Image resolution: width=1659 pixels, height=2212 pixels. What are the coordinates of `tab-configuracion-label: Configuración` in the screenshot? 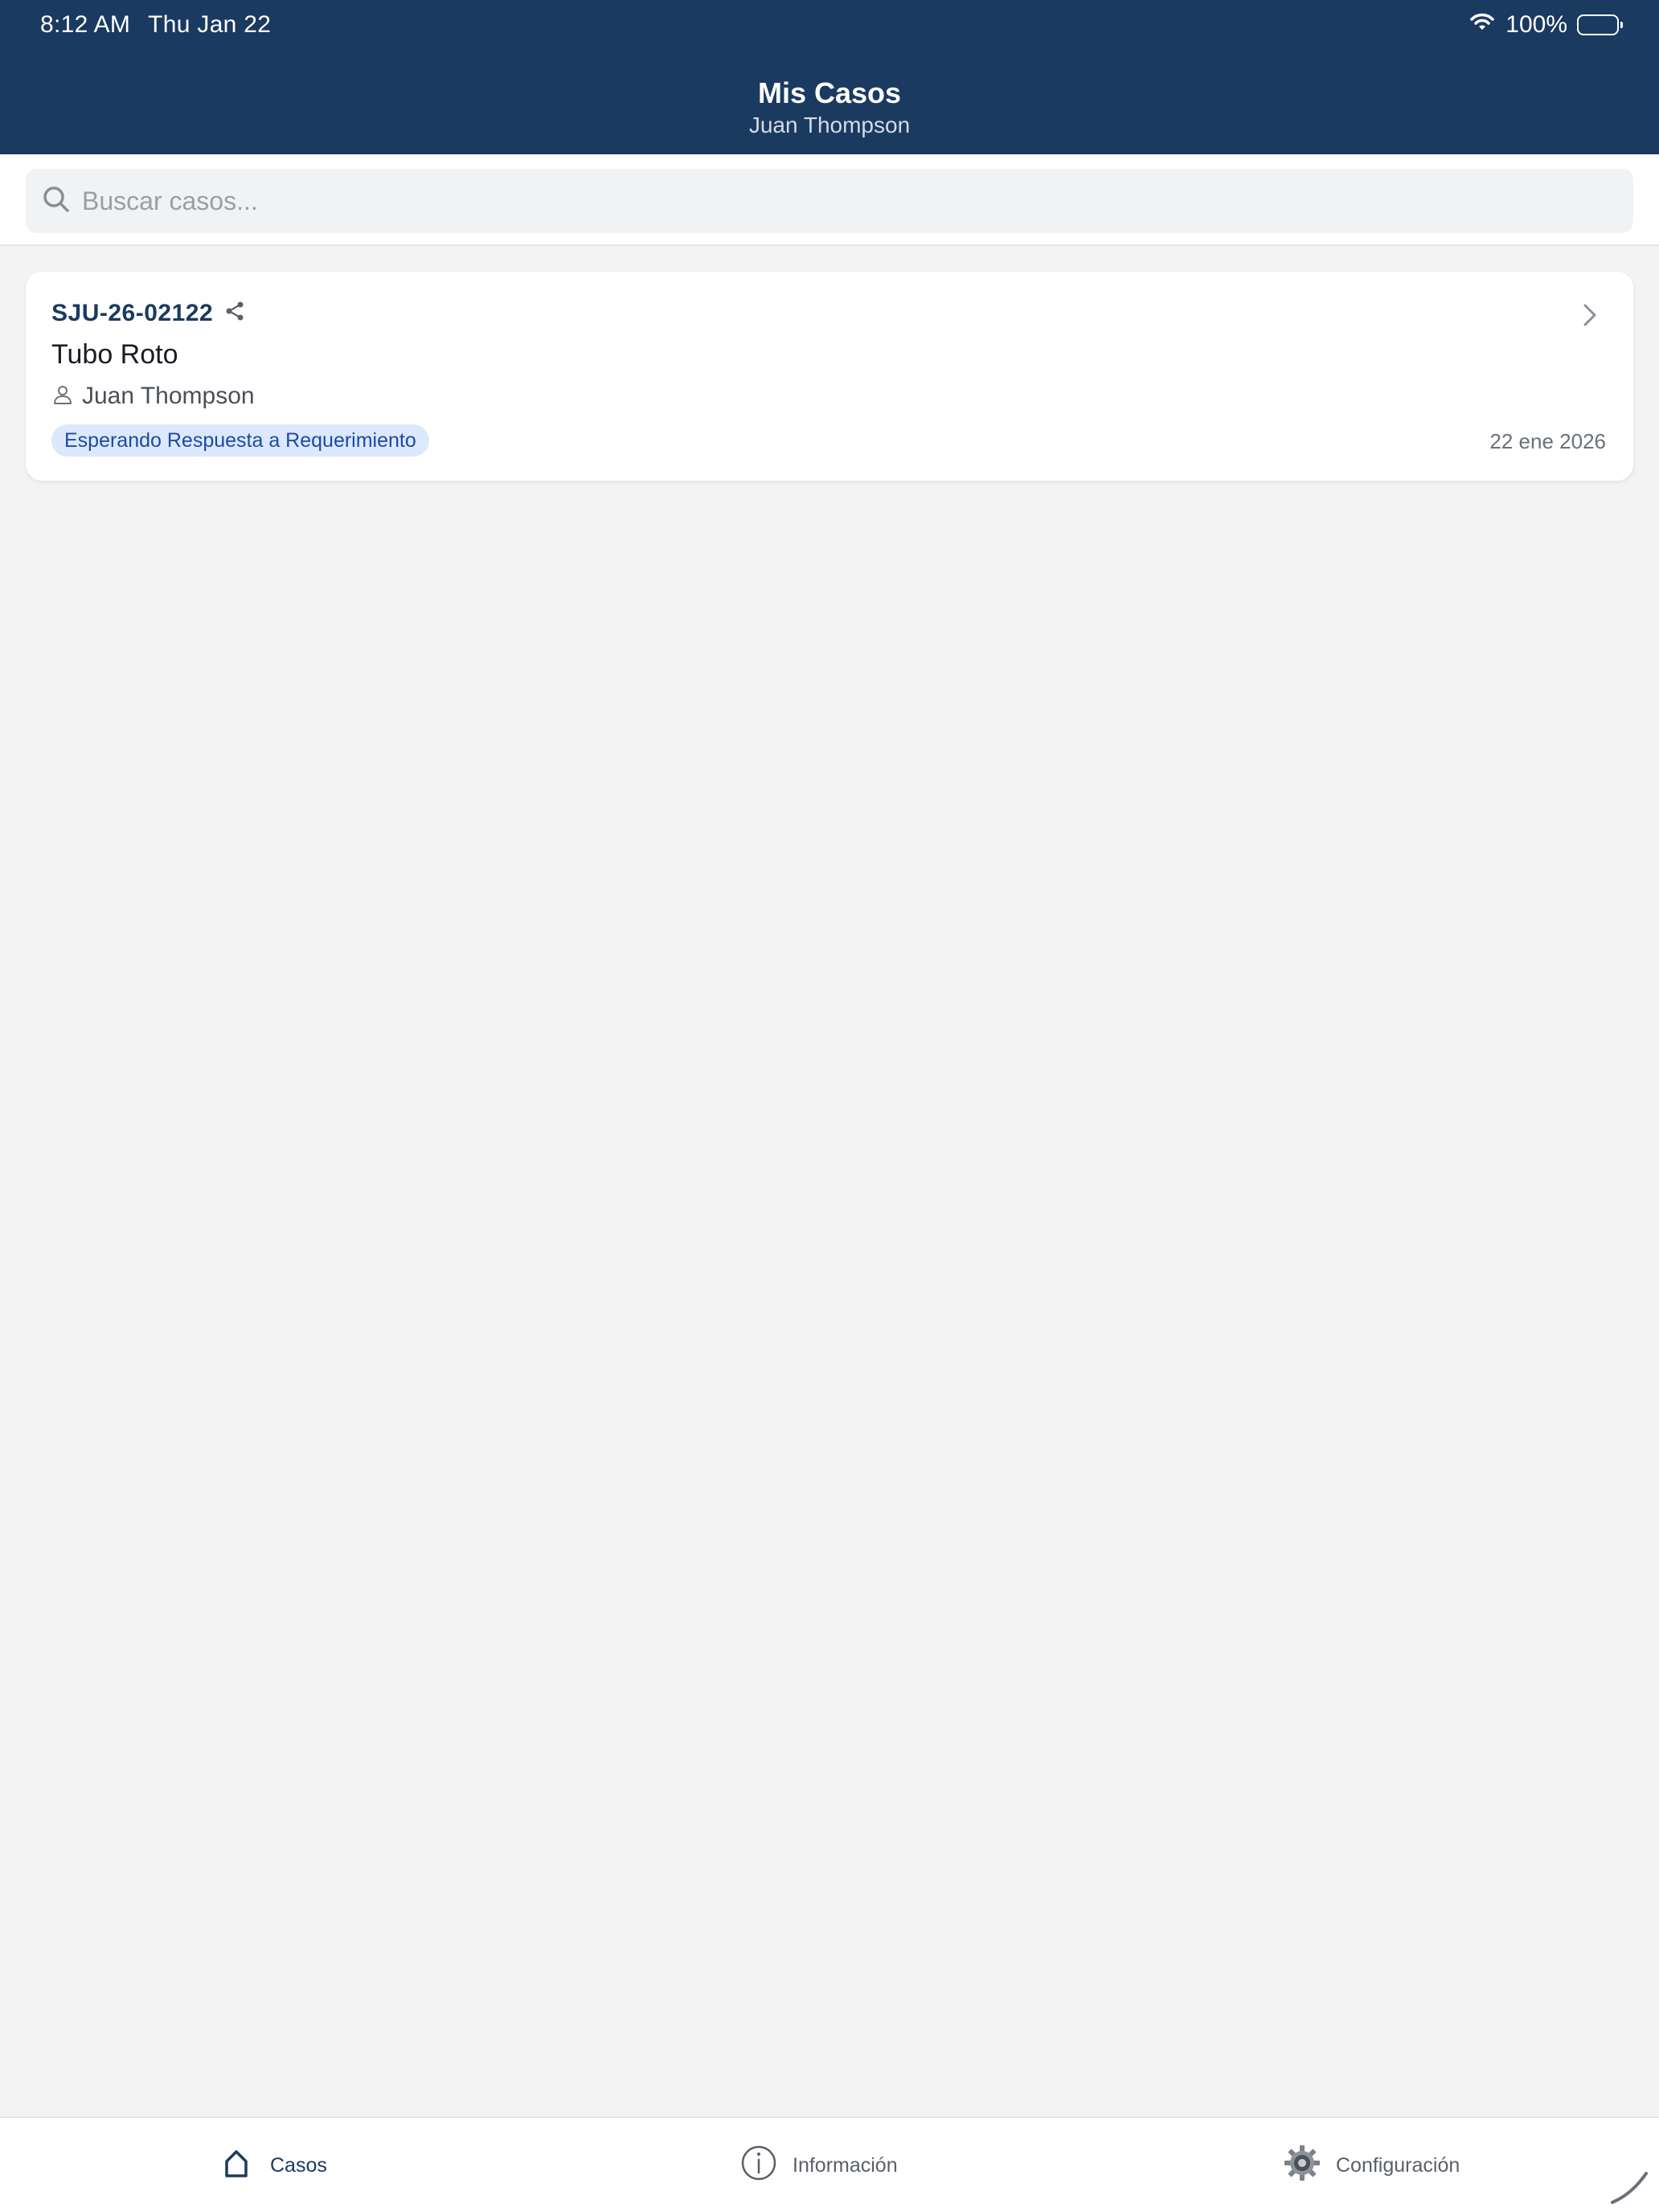 It's located at (1398, 2165).